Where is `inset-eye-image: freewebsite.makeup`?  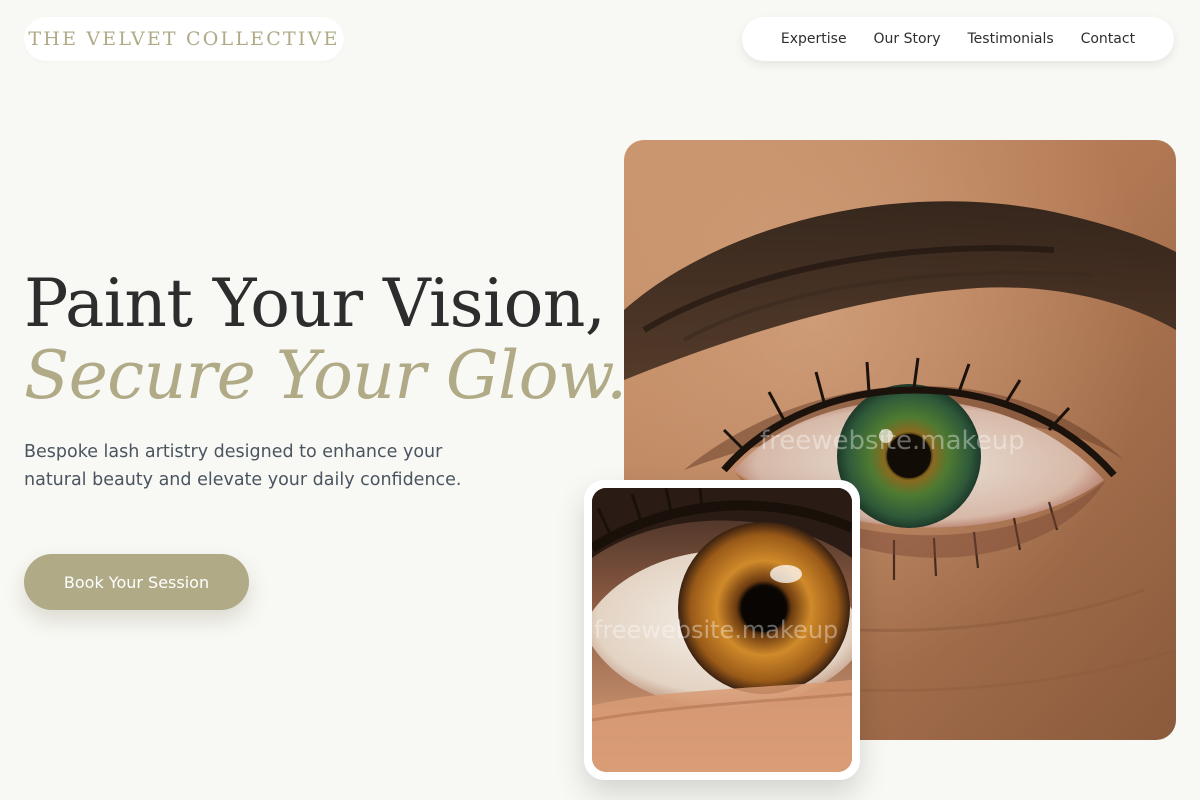
inset-eye-image: freewebsite.makeup is located at coordinates (722, 630).